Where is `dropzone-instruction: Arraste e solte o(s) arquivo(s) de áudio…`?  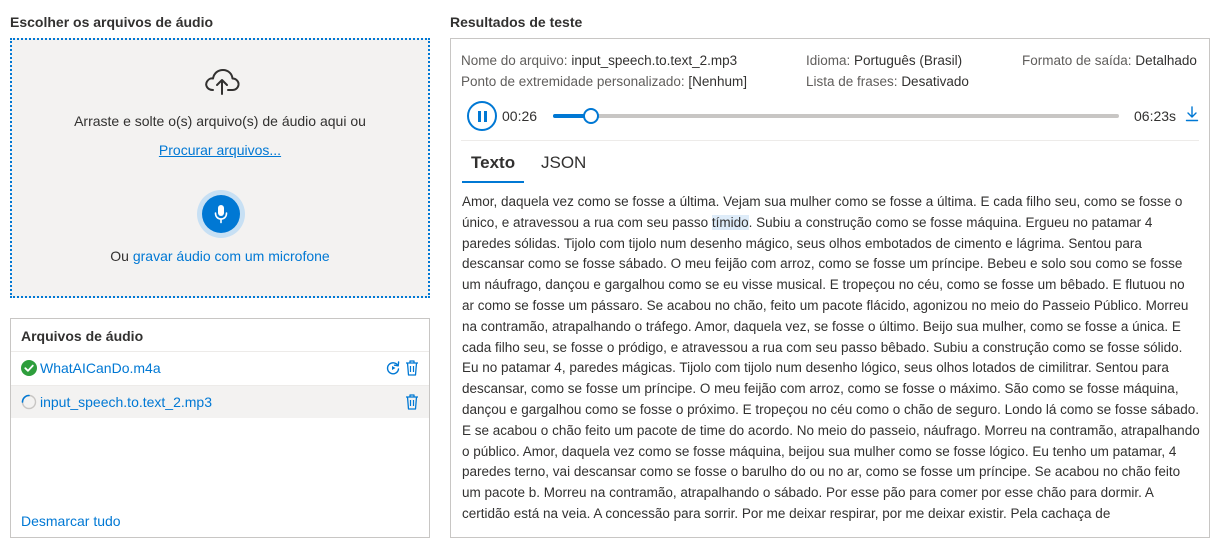 dropzone-instruction: Arraste e solte o(s) arquivo(s) de áudio… is located at coordinates (220, 121).